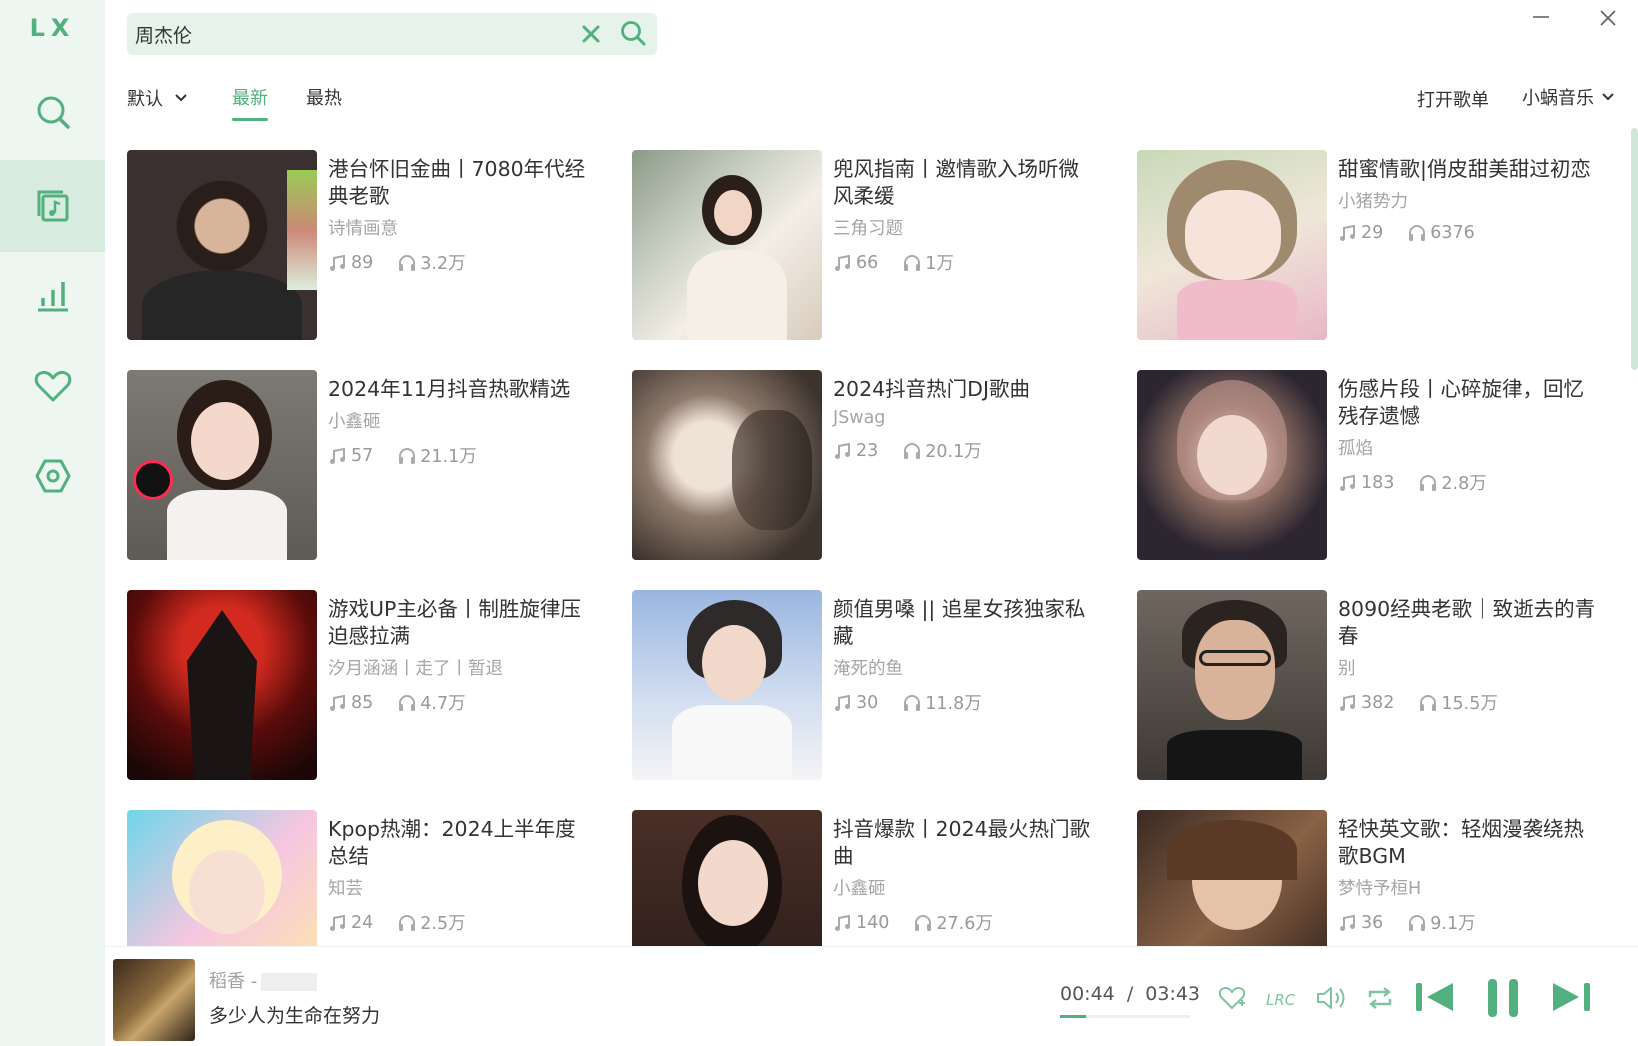 The width and height of the screenshot is (1638, 1046). What do you see at coordinates (963, 922) in the screenshot?
I see `playlist-stats: 140 27.6万` at bounding box center [963, 922].